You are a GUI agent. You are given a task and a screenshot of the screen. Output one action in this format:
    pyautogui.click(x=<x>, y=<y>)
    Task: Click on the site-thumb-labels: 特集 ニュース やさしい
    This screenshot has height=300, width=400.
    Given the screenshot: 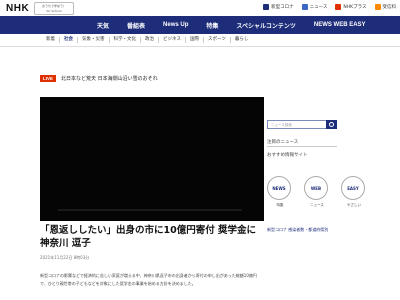 What is the action you would take?
    pyautogui.click(x=317, y=205)
    